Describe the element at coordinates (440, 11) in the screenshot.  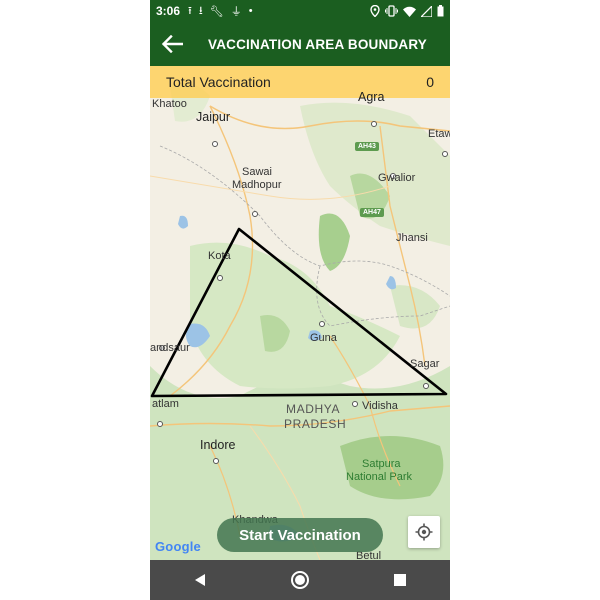
I see `battery-icon` at that location.